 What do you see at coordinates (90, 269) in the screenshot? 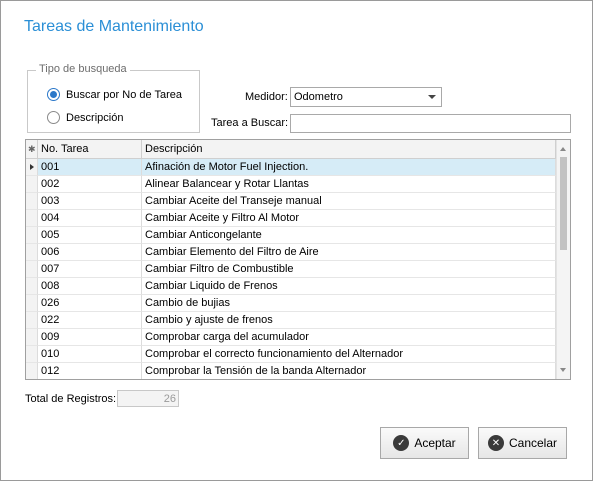
I see `cell-task-code: 007` at bounding box center [90, 269].